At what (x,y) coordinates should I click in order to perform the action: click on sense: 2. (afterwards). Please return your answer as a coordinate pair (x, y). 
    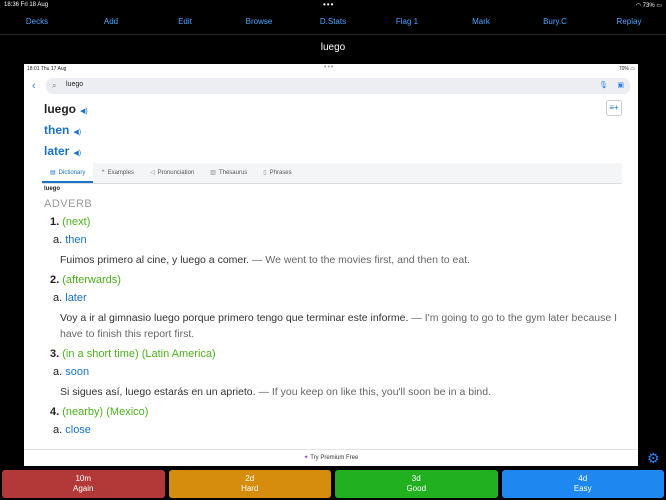
    Looking at the image, I should click on (85, 280).